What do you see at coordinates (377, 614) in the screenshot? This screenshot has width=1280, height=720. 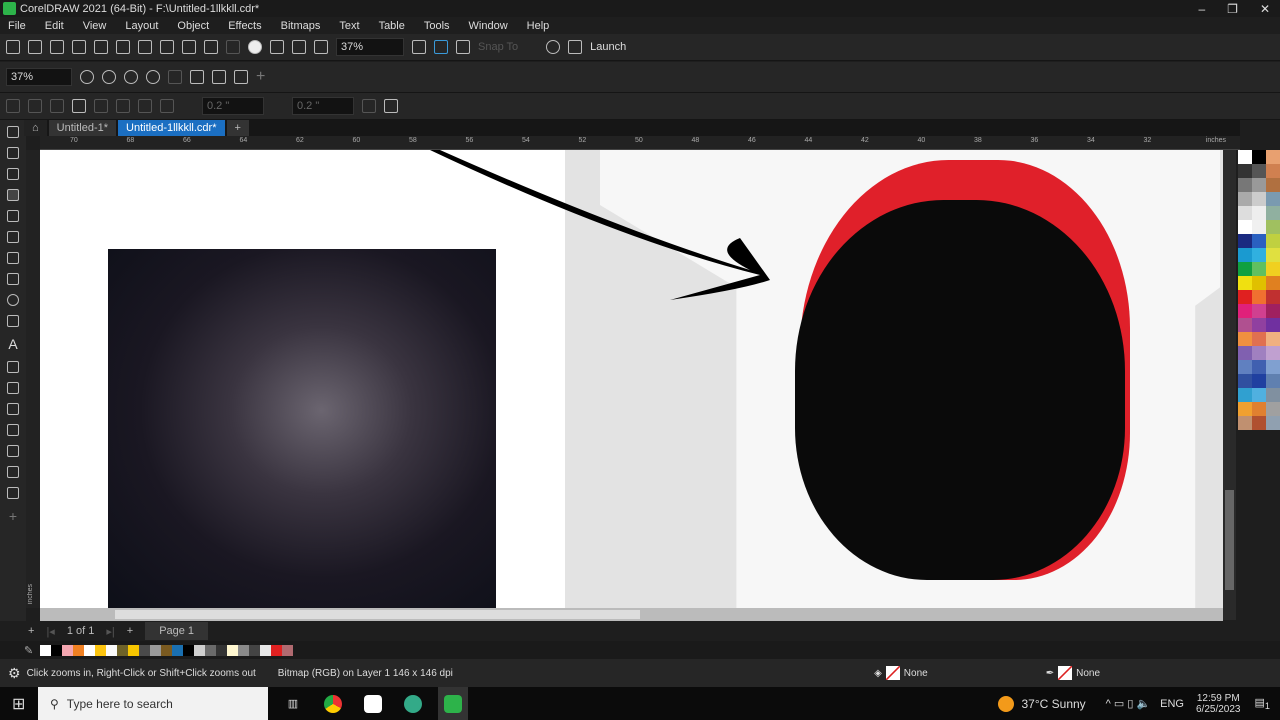 I see `scrollbar-thumb` at bounding box center [377, 614].